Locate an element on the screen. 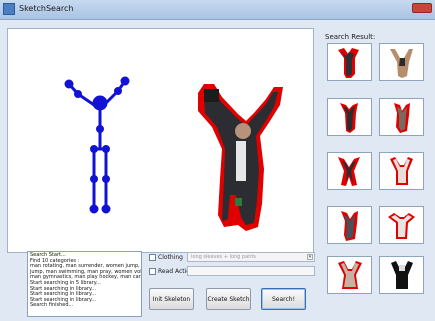 This screenshot has width=435, height=321. search-button: Search! is located at coordinates (283, 299).